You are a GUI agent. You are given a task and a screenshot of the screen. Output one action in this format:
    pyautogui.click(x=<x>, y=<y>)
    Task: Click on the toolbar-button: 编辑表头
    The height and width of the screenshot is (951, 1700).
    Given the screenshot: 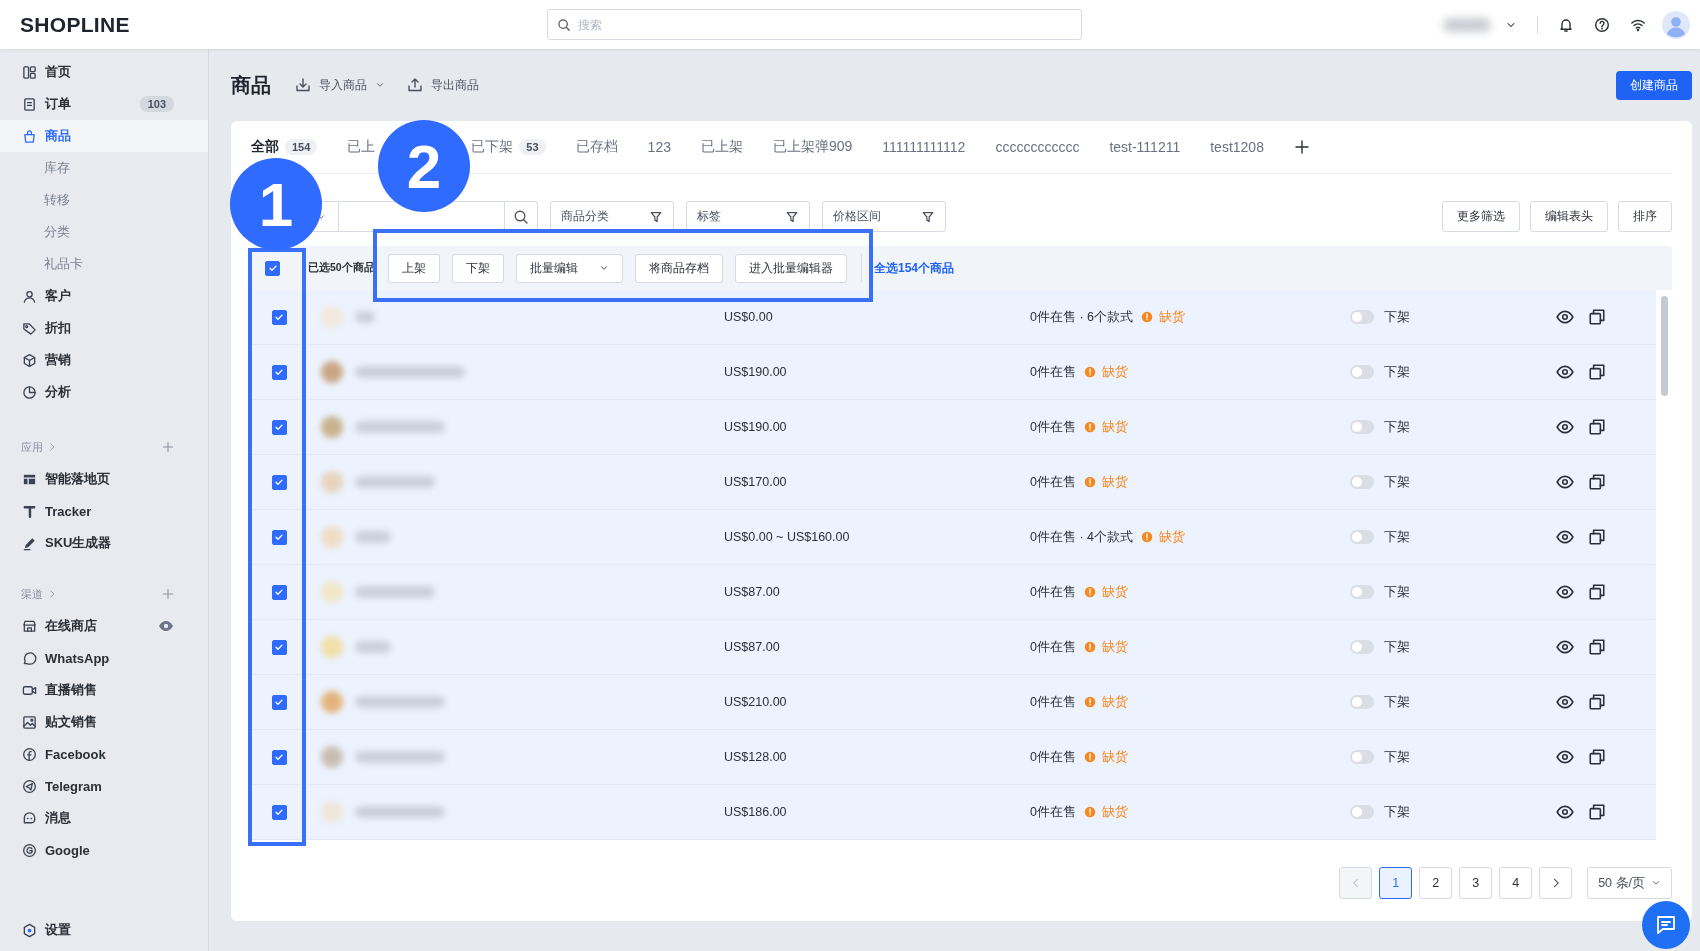 What is the action you would take?
    pyautogui.click(x=1569, y=216)
    